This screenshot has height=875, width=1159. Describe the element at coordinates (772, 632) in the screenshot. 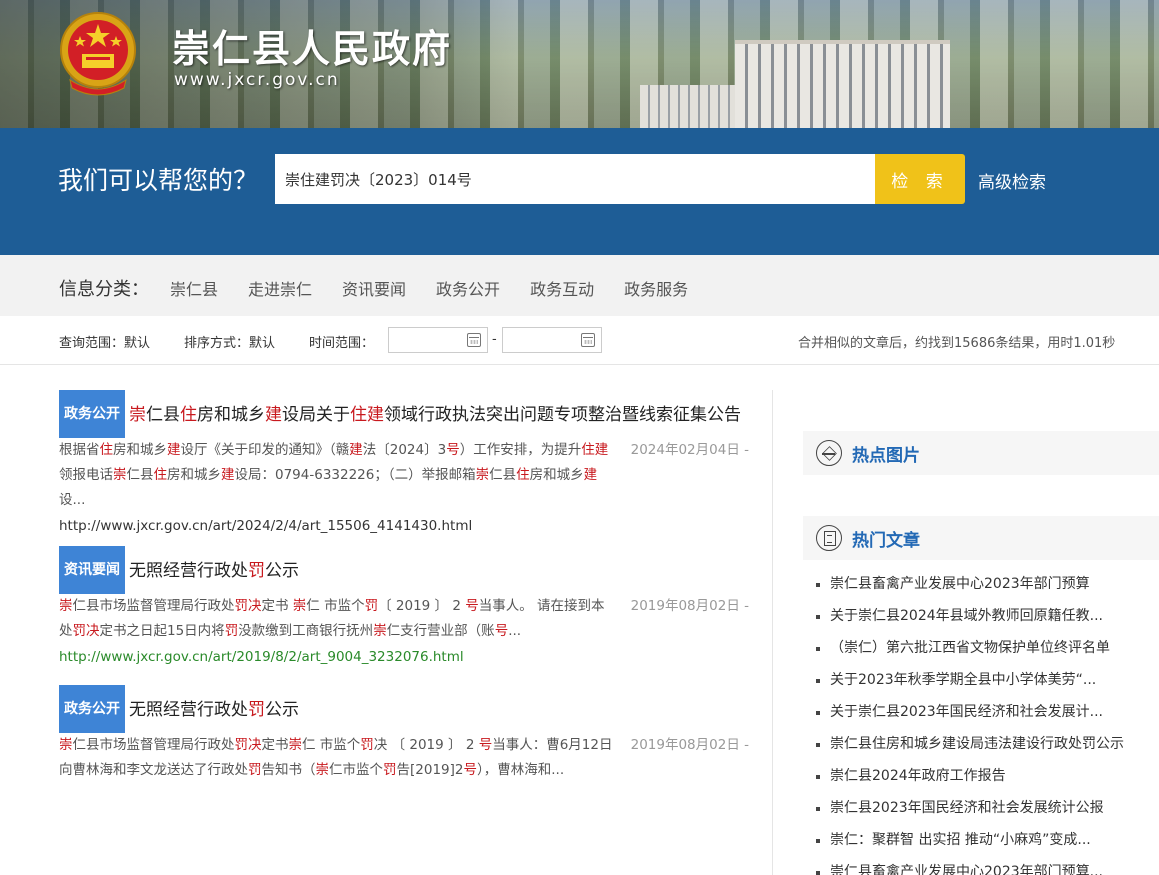

I see `column-divider` at that location.